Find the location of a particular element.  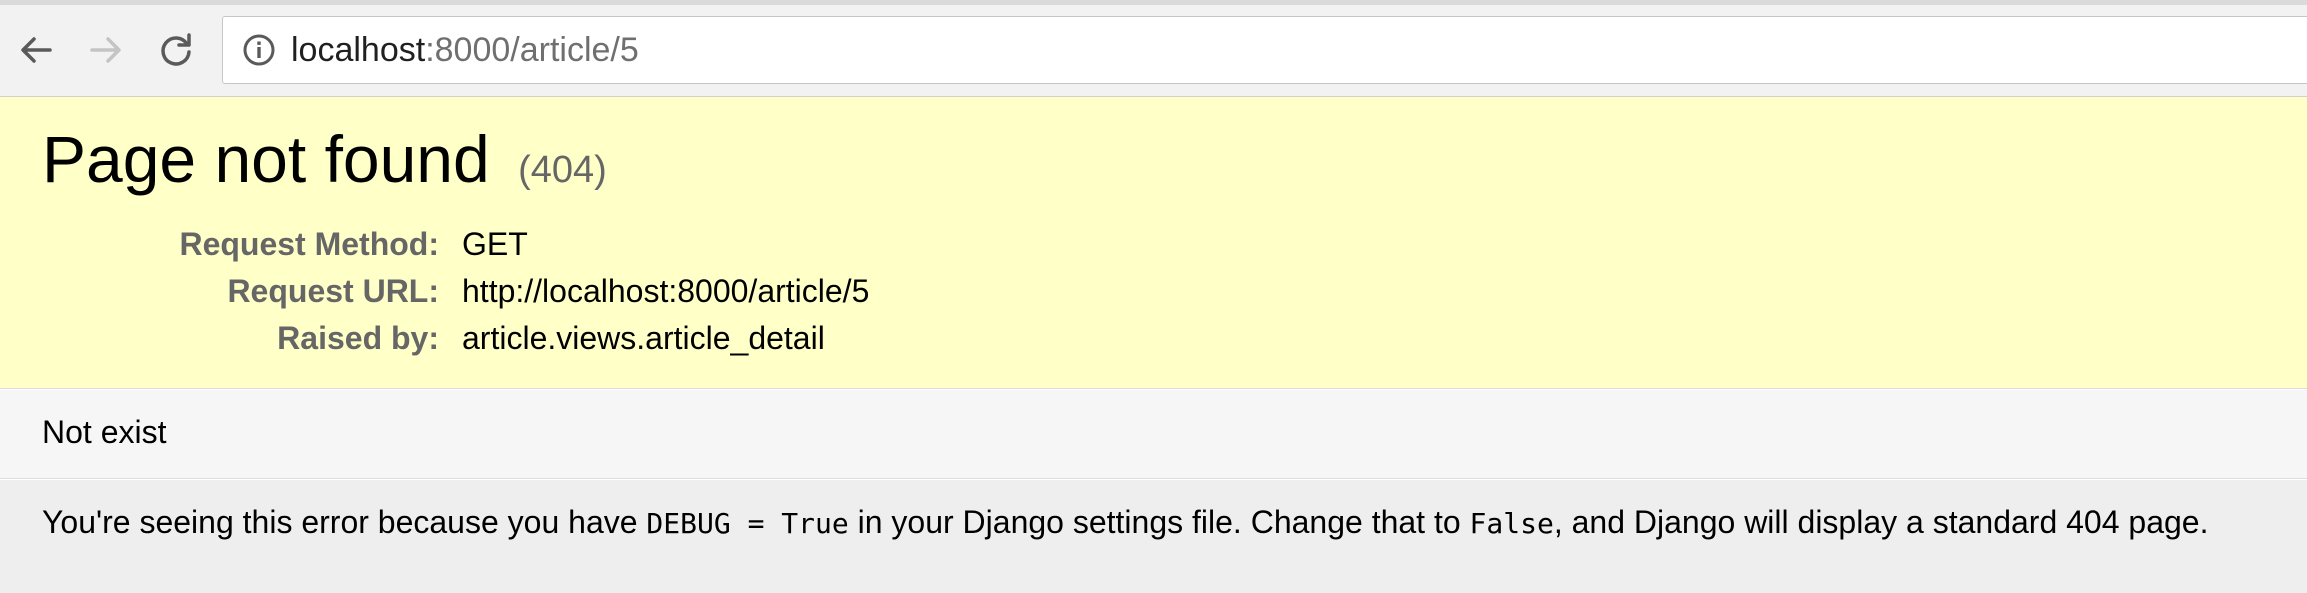

tab-strip-edge is located at coordinates (1153, 2).